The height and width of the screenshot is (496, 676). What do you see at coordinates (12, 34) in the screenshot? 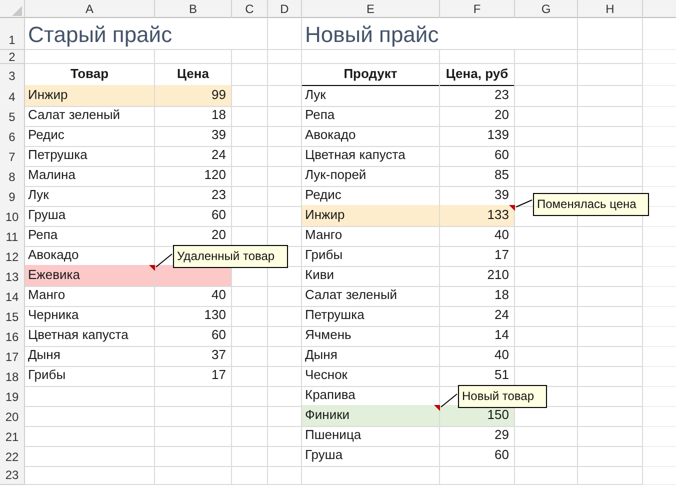
I see `row-header: 1` at bounding box center [12, 34].